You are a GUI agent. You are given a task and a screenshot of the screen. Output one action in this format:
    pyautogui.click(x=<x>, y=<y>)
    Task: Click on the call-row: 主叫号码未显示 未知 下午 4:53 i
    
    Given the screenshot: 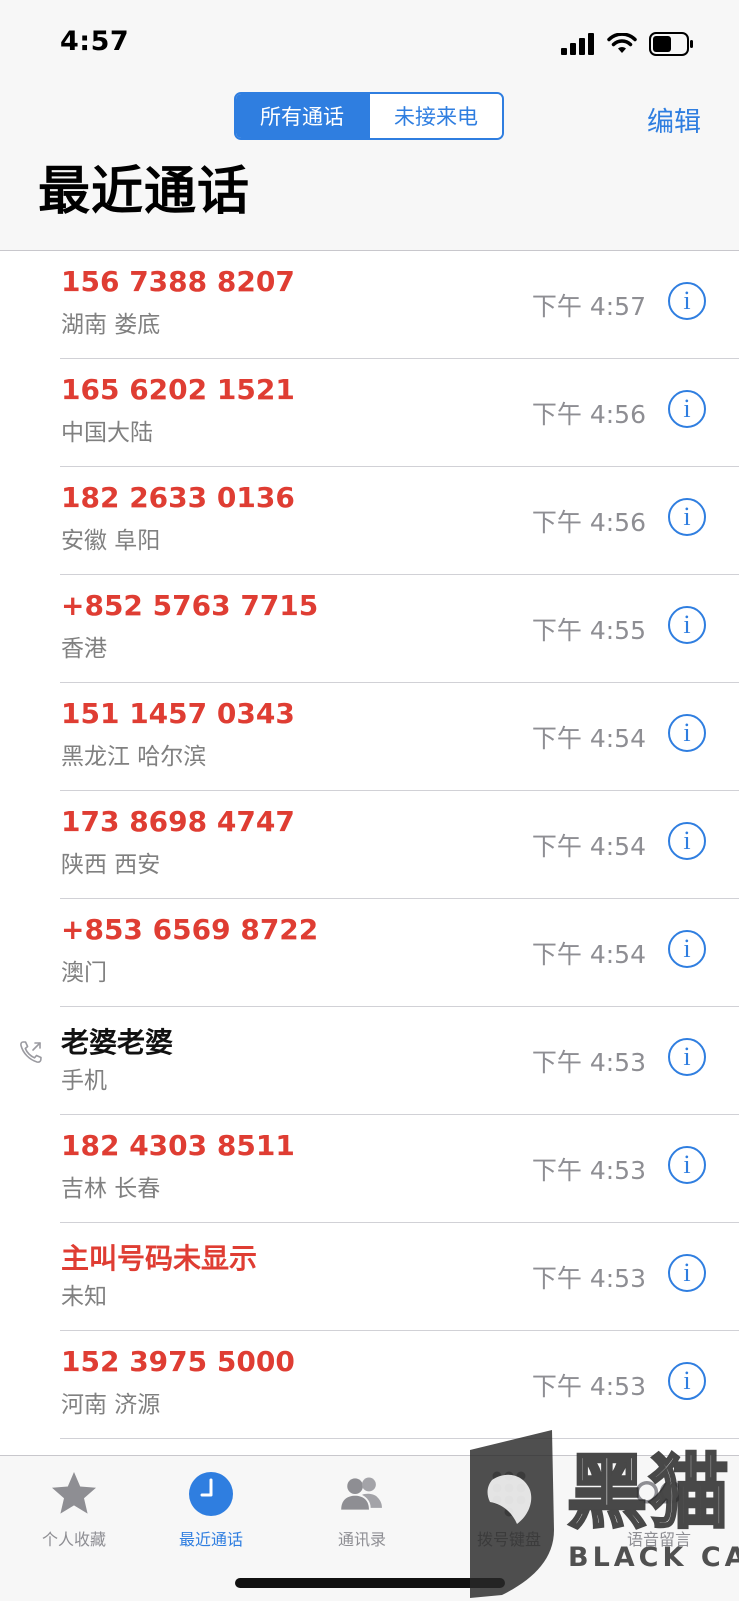 What is the action you would take?
    pyautogui.click(x=369, y=1277)
    